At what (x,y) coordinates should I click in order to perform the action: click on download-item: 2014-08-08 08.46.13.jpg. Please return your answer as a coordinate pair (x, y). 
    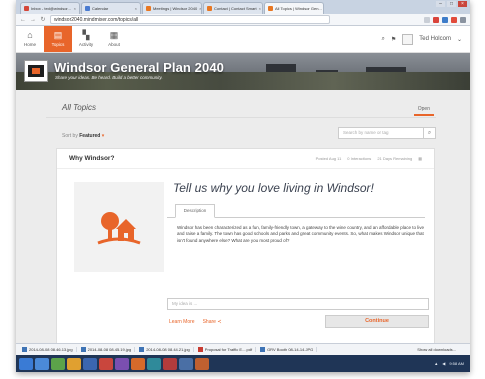
    Looking at the image, I should click on (49, 349).